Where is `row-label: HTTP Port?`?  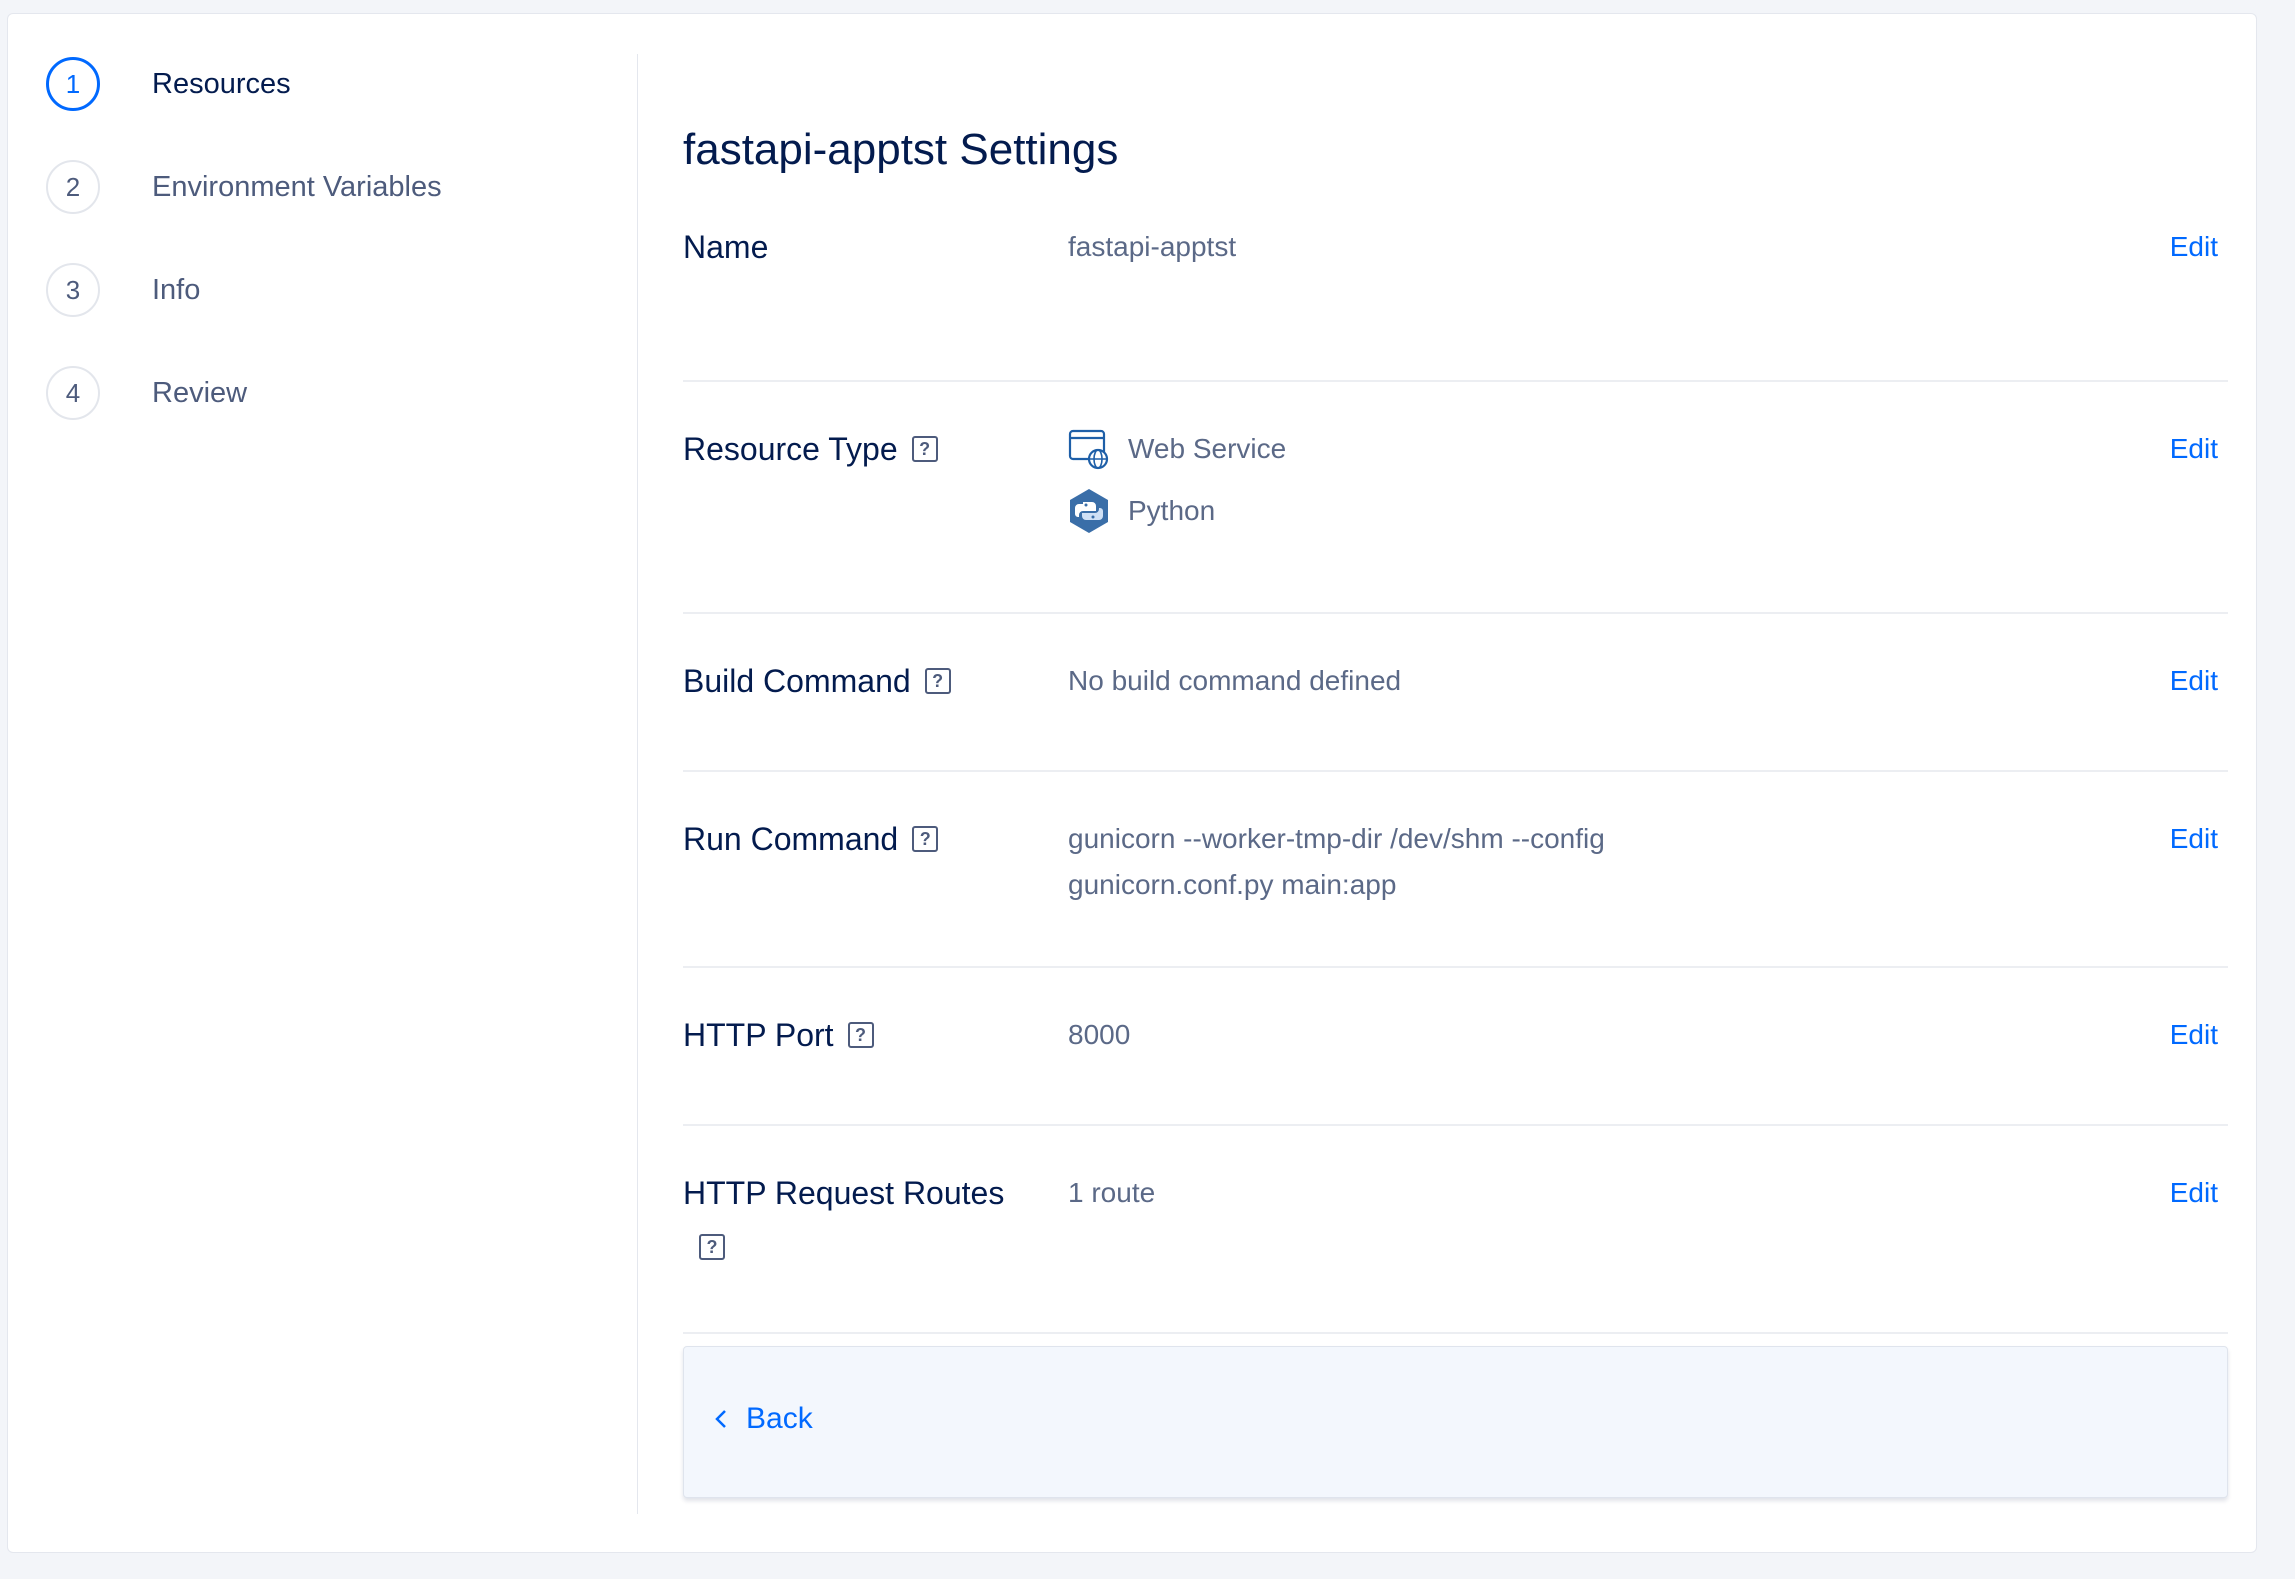 row-label: HTTP Port? is located at coordinates (863, 1035).